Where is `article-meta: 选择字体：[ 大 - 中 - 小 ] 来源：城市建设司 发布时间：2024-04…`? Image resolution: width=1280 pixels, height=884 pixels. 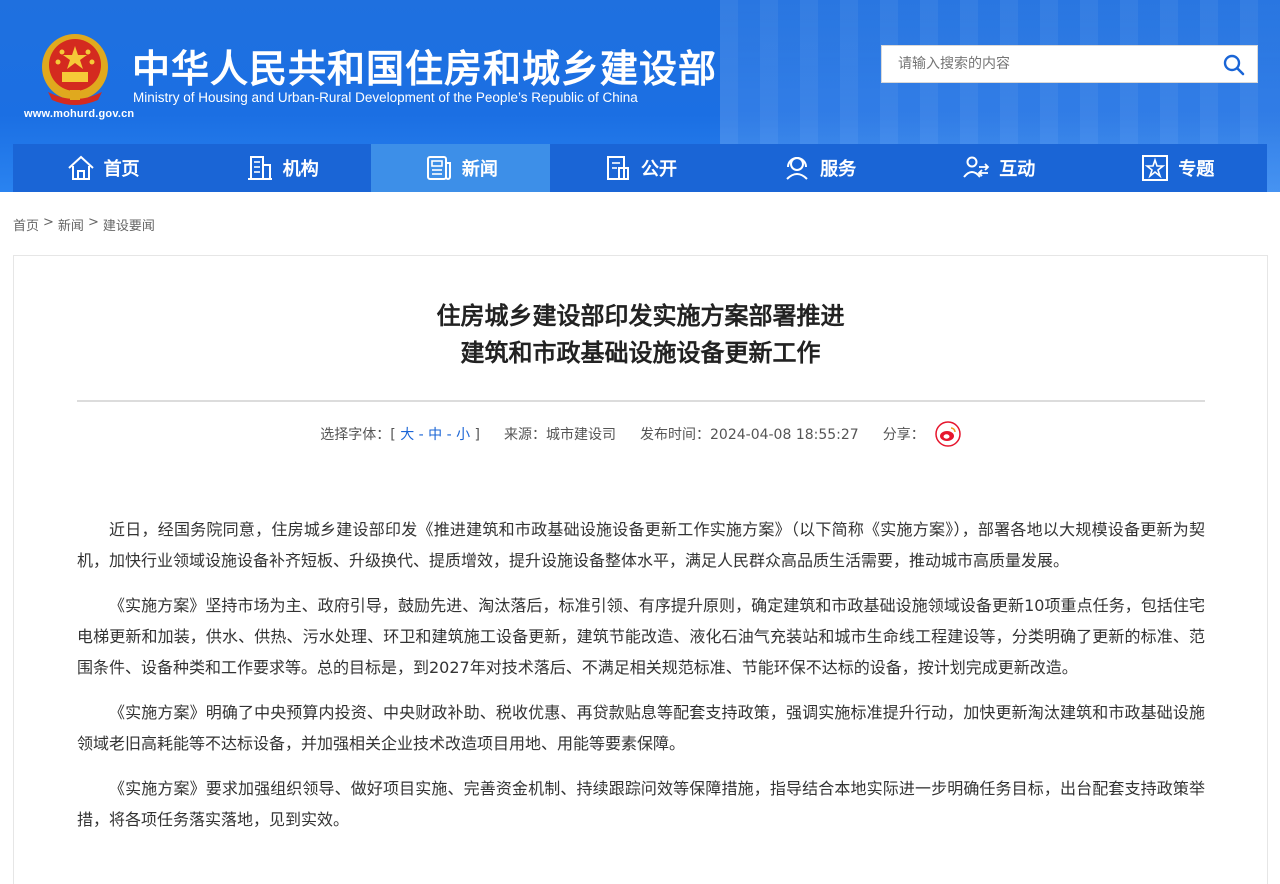 article-meta: 选择字体：[ 大 - 中 - 小 ] 来源：城市建设司 发布时间：2024-04… is located at coordinates (640, 434).